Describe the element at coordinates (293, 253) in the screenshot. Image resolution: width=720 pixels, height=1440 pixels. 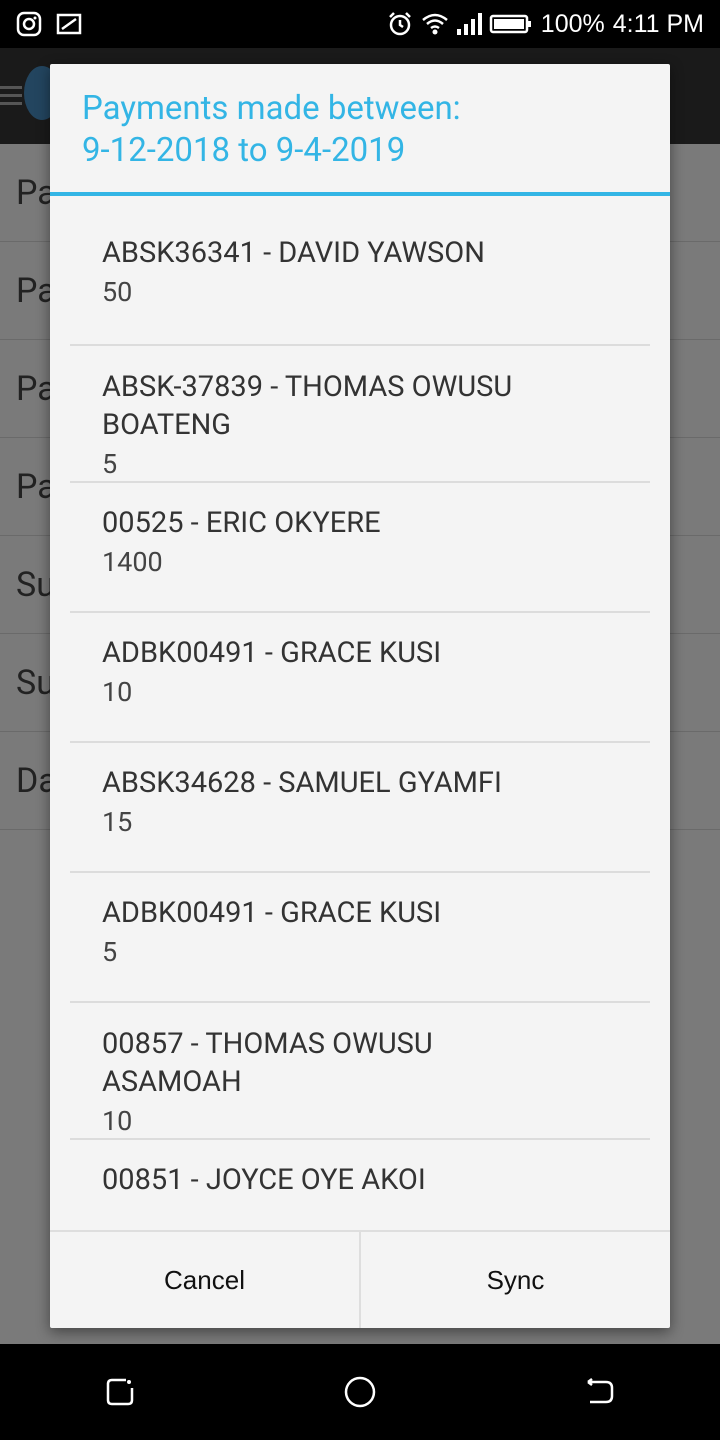
I see `payment-name: ABSK36341 - DAVID YAWSON` at that location.